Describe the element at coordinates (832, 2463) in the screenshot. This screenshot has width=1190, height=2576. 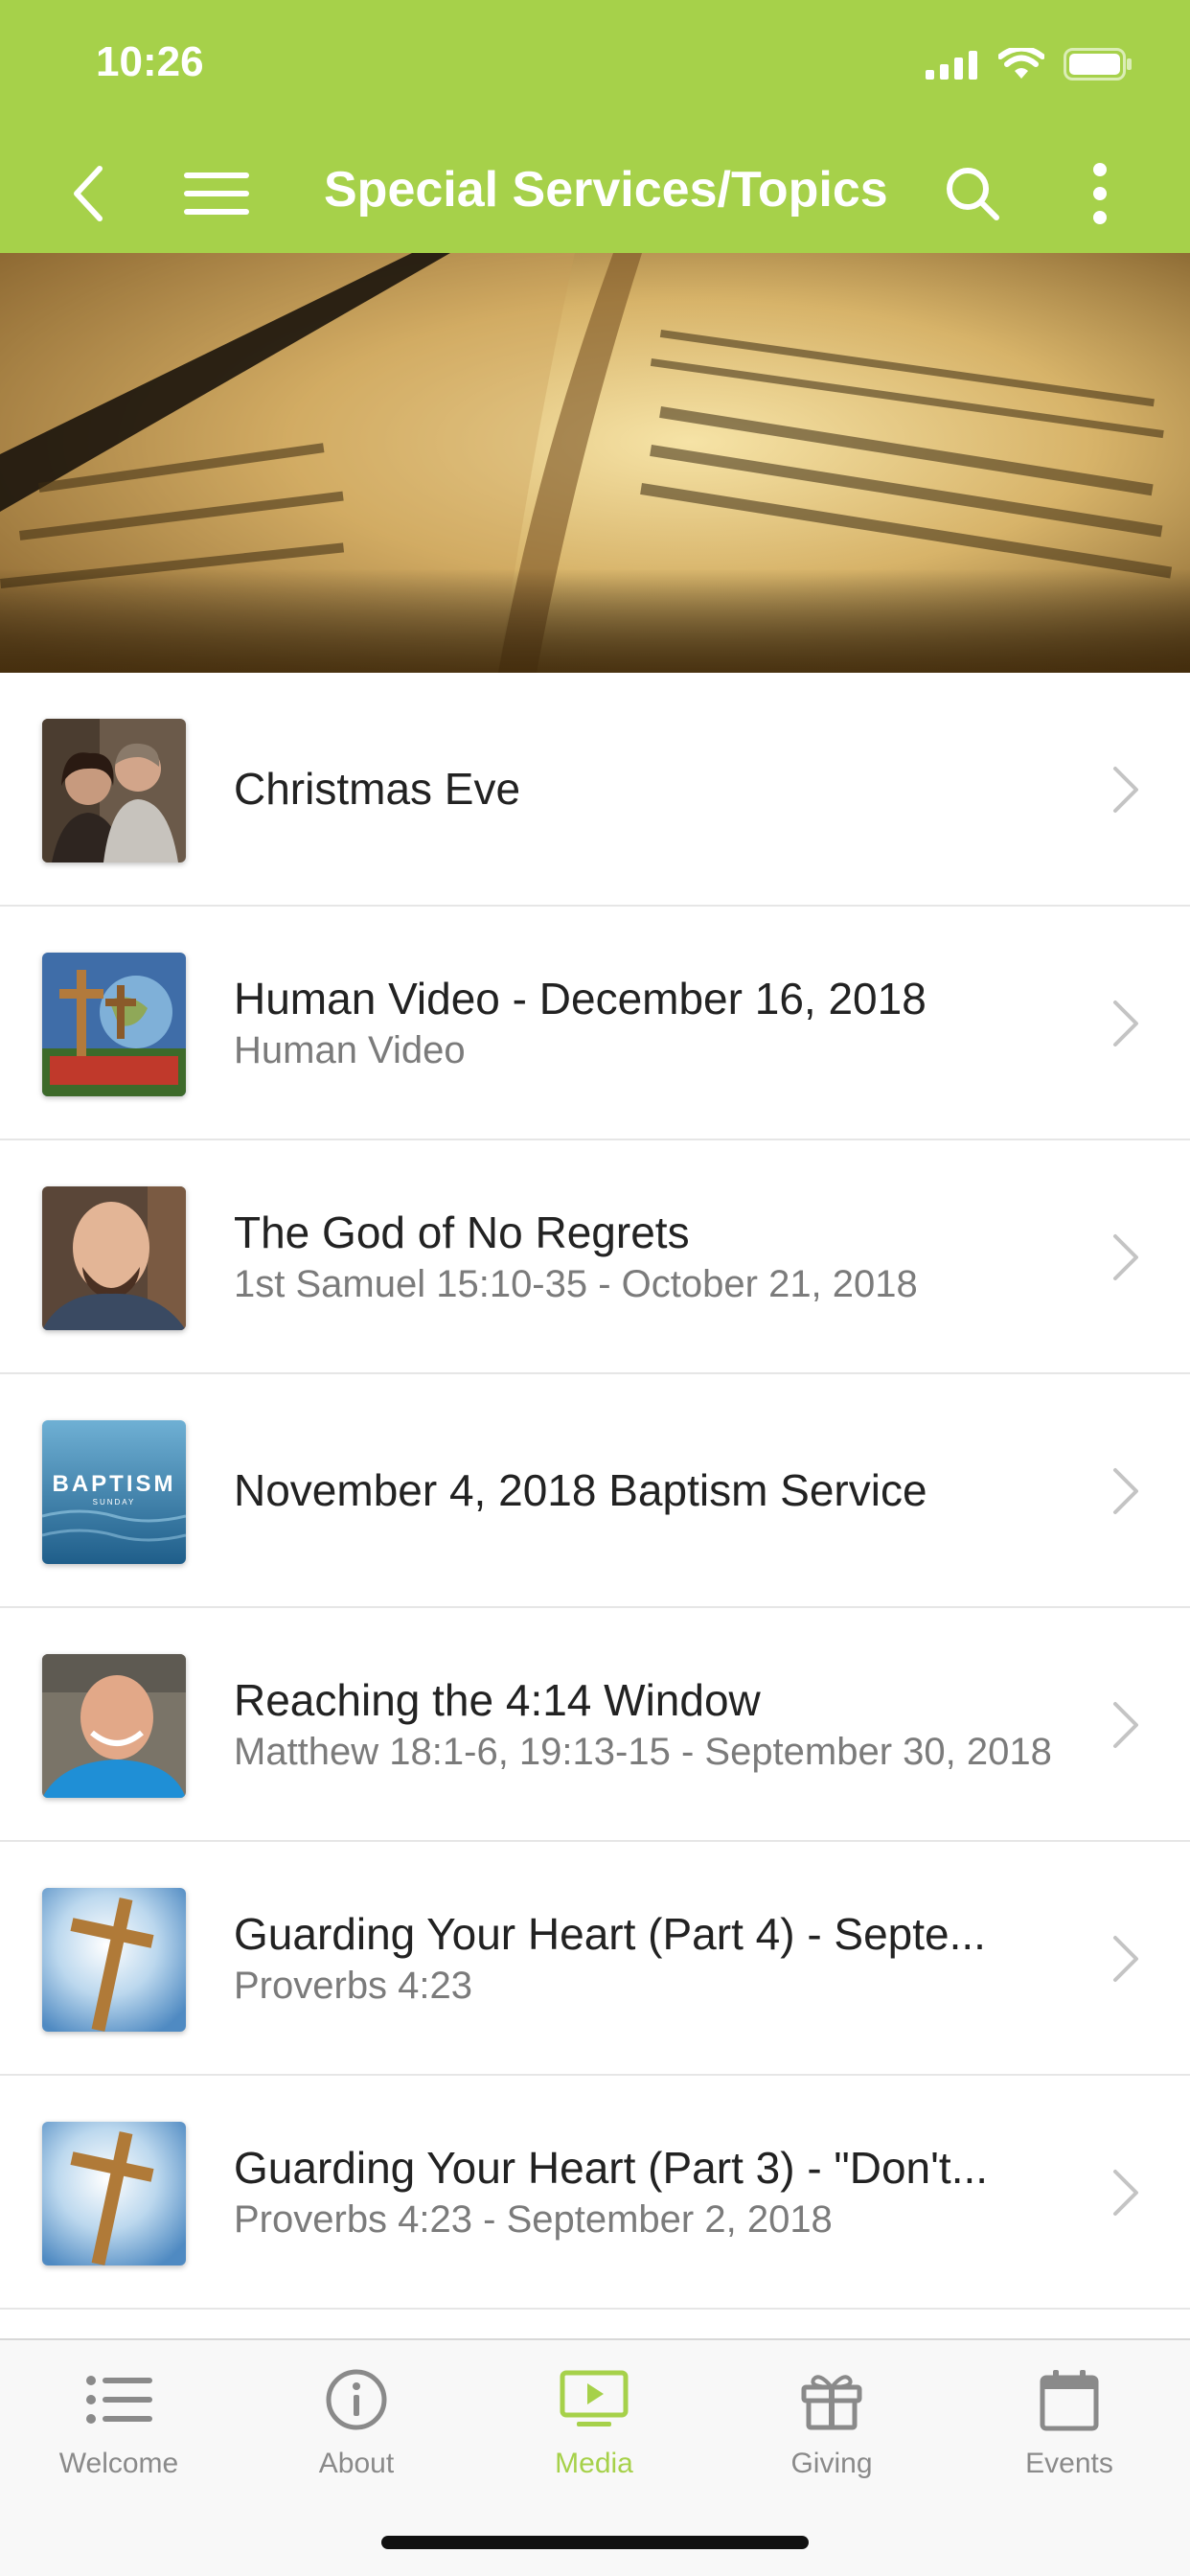
I see `tab-label: Giving` at that location.